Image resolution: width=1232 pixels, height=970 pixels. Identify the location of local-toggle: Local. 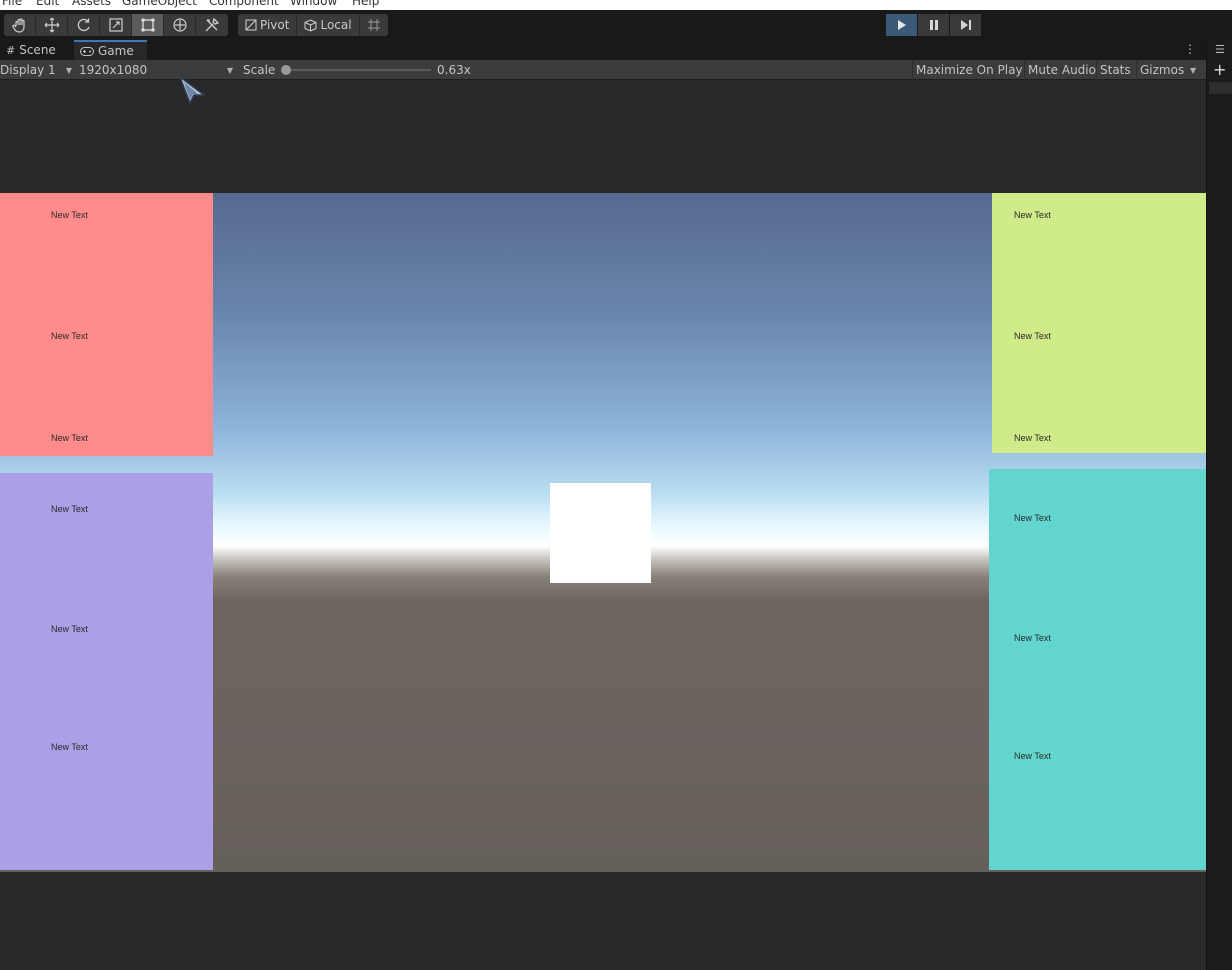
(328, 25).